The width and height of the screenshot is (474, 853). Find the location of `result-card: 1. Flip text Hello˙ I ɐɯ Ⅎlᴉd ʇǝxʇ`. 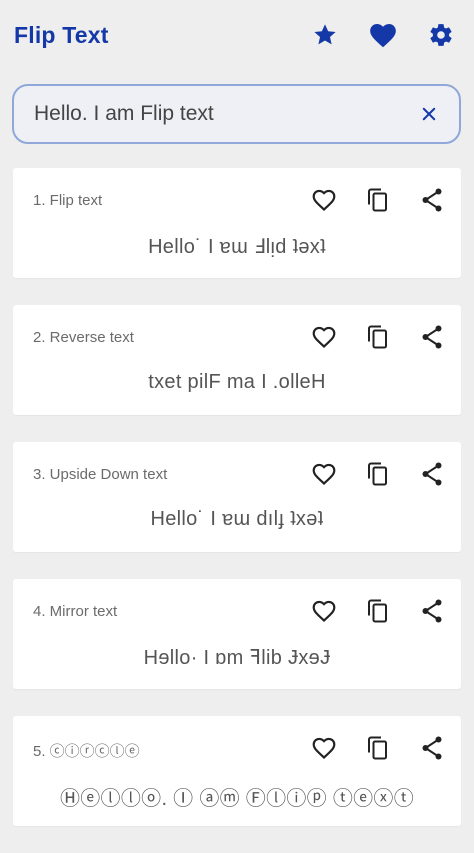

result-card: 1. Flip text Hello˙ I ɐɯ Ⅎlᴉd ʇǝxʇ is located at coordinates (237, 223).